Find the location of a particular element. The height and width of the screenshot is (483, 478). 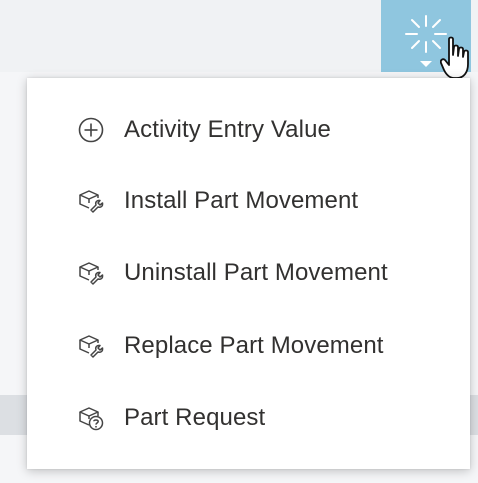

add-circle-icon is located at coordinates (91, 130).